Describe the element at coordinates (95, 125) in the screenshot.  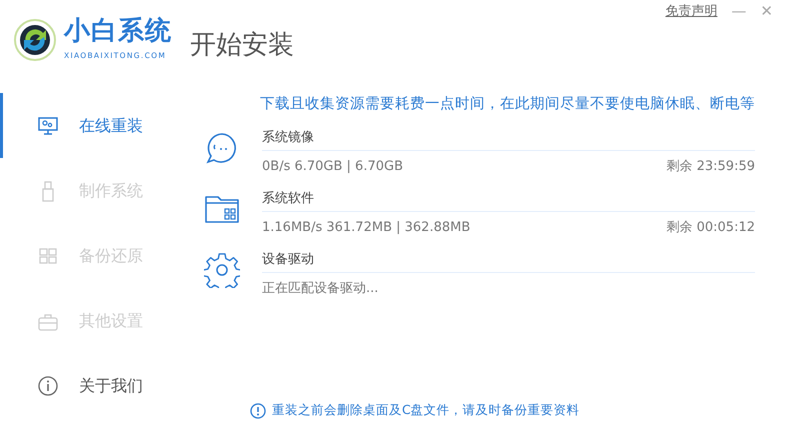
I see `sidebar-item: 在线重装` at that location.